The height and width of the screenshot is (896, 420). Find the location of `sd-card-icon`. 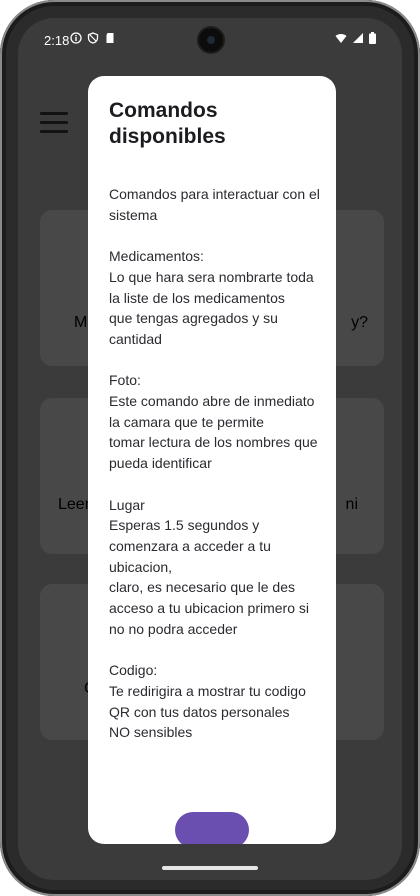

sd-card-icon is located at coordinates (110, 38).